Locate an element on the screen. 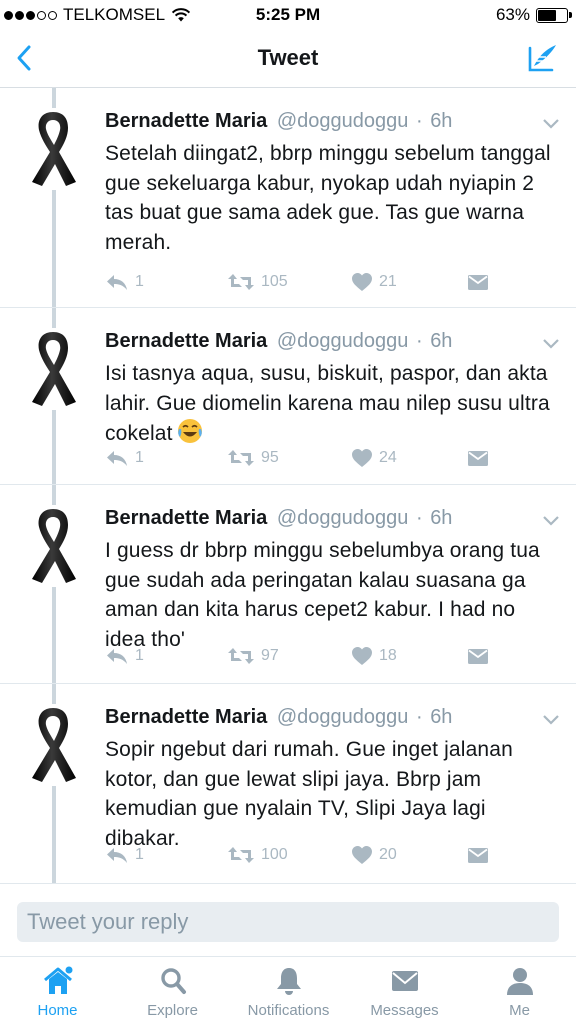  like-count: 18 is located at coordinates (388, 655).